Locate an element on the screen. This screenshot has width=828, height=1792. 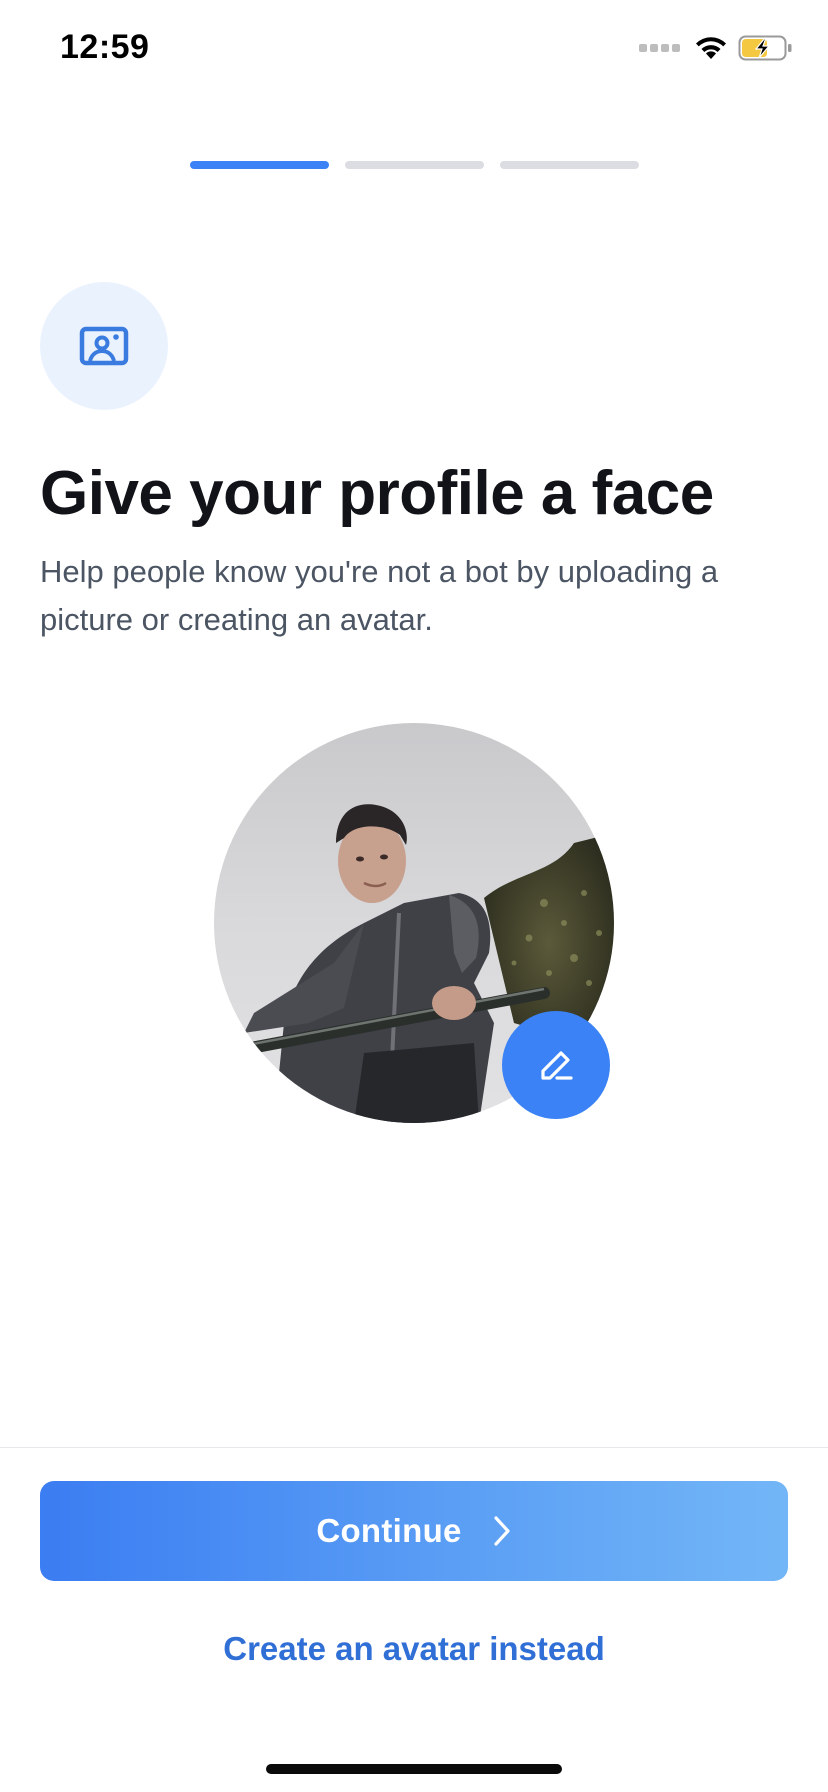
profile-picture-icon is located at coordinates (104, 346).